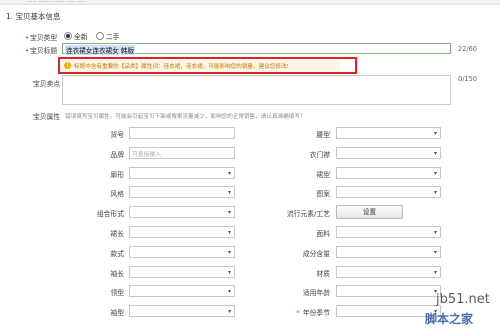 Image resolution: width=500 pixels, height=331 pixels. Describe the element at coordinates (117, 175) in the screenshot. I see `attr-label: 廓形` at that location.